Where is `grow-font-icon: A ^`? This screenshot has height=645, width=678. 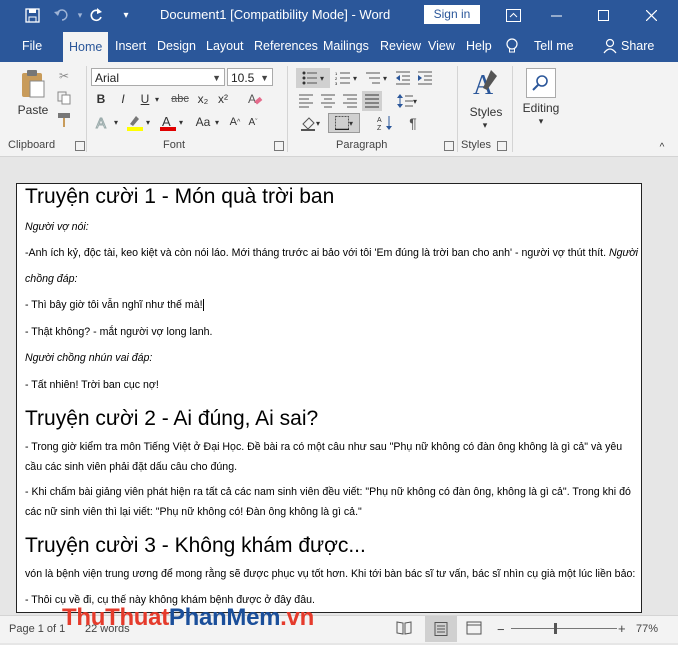
grow-font-icon: A ^ is located at coordinates (235, 122).